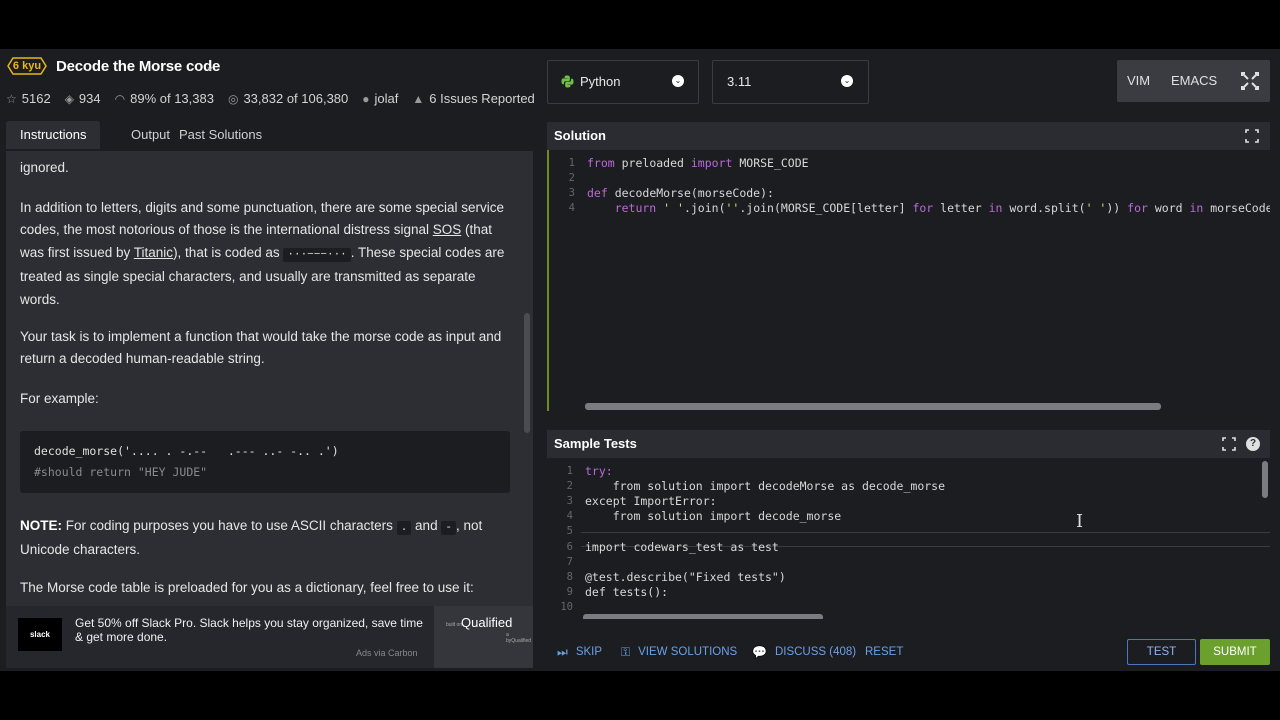 The height and width of the screenshot is (720, 1280). What do you see at coordinates (713, 516) in the screenshot?
I see `code-line: from solution import decode_morse` at bounding box center [713, 516].